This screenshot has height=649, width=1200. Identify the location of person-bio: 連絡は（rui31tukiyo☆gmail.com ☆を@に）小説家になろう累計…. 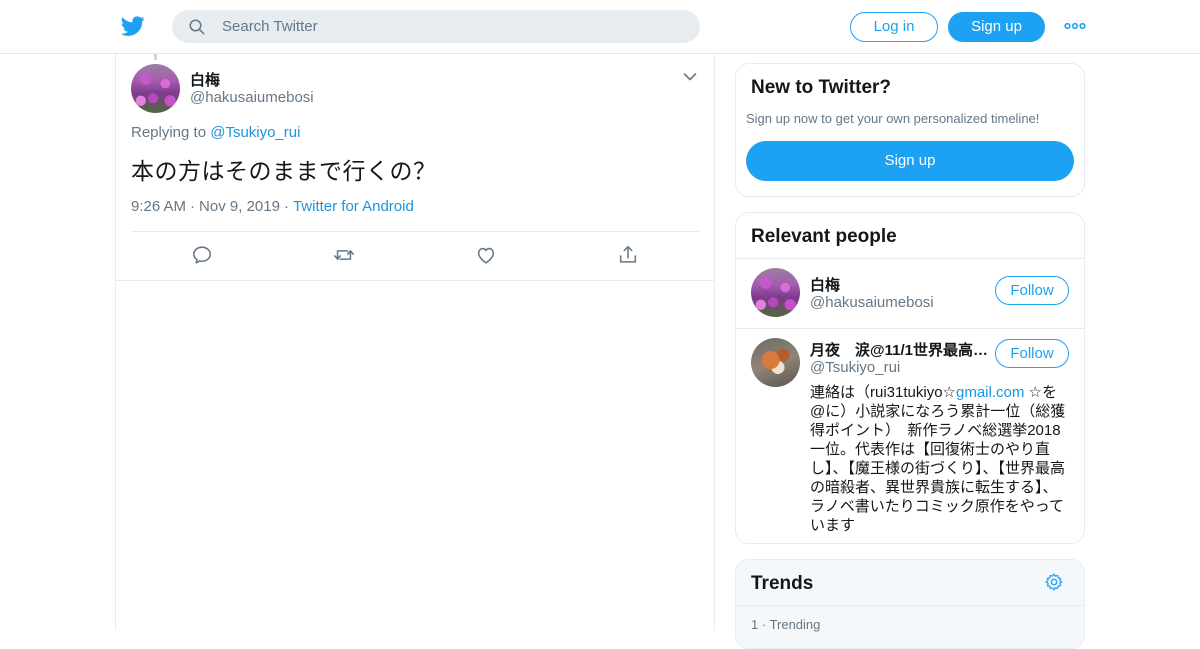
(941, 459).